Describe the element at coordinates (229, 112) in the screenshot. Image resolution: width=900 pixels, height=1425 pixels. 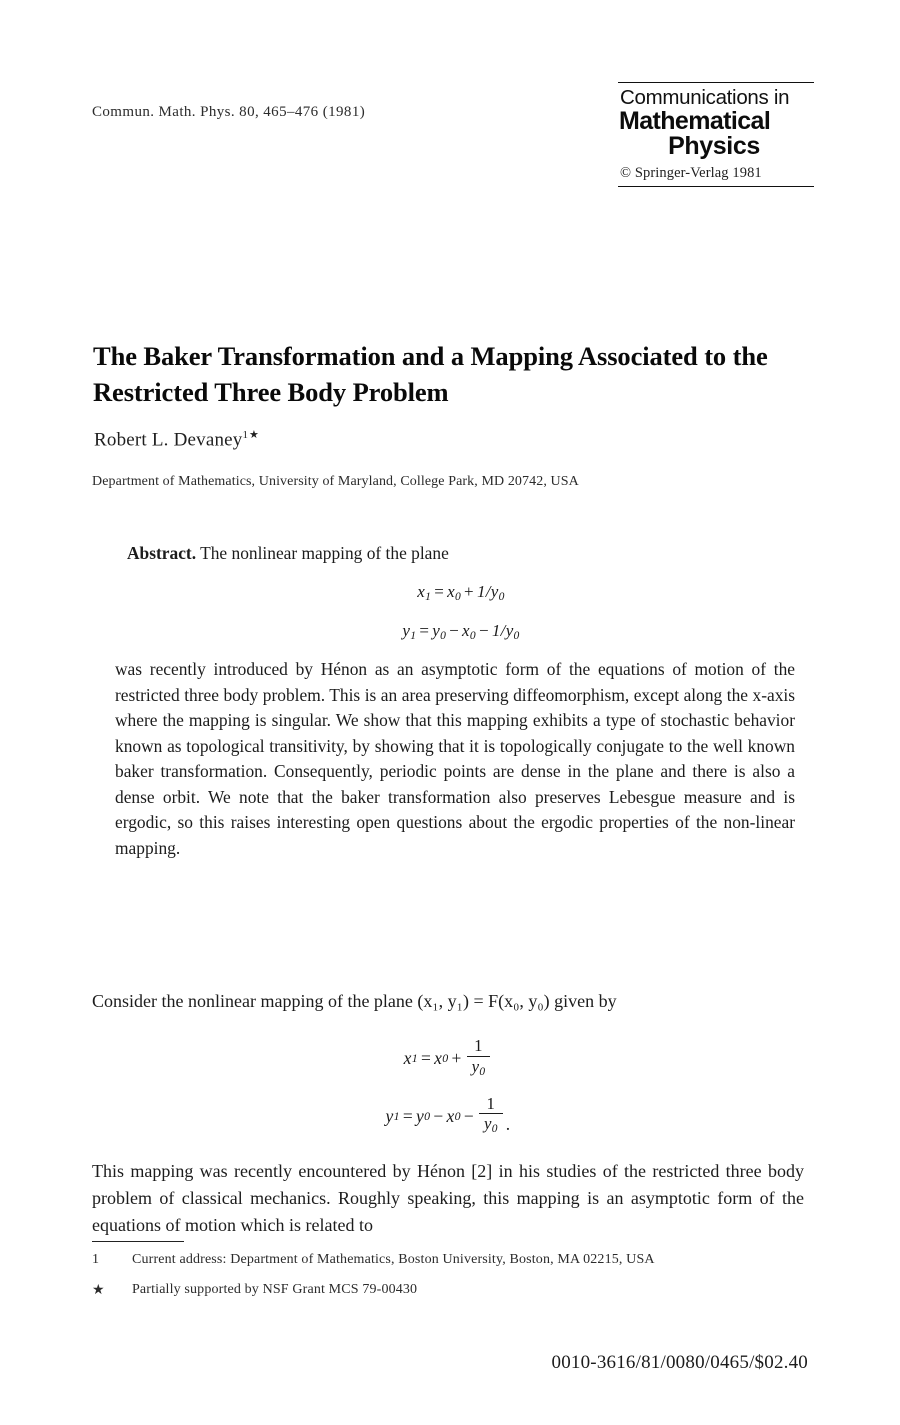
I see `journal-reference: Commun. Math. Phys. 80, 465–476 (1981)` at that location.